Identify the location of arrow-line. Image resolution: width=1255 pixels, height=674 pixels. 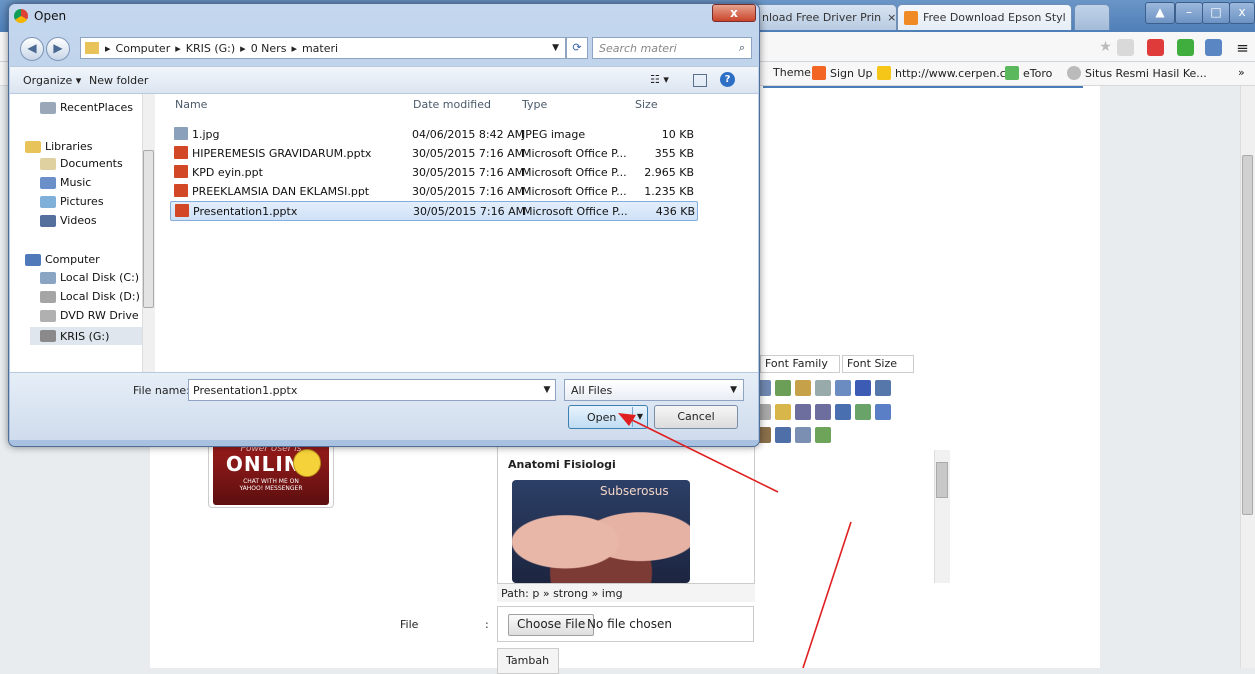
(701, 454).